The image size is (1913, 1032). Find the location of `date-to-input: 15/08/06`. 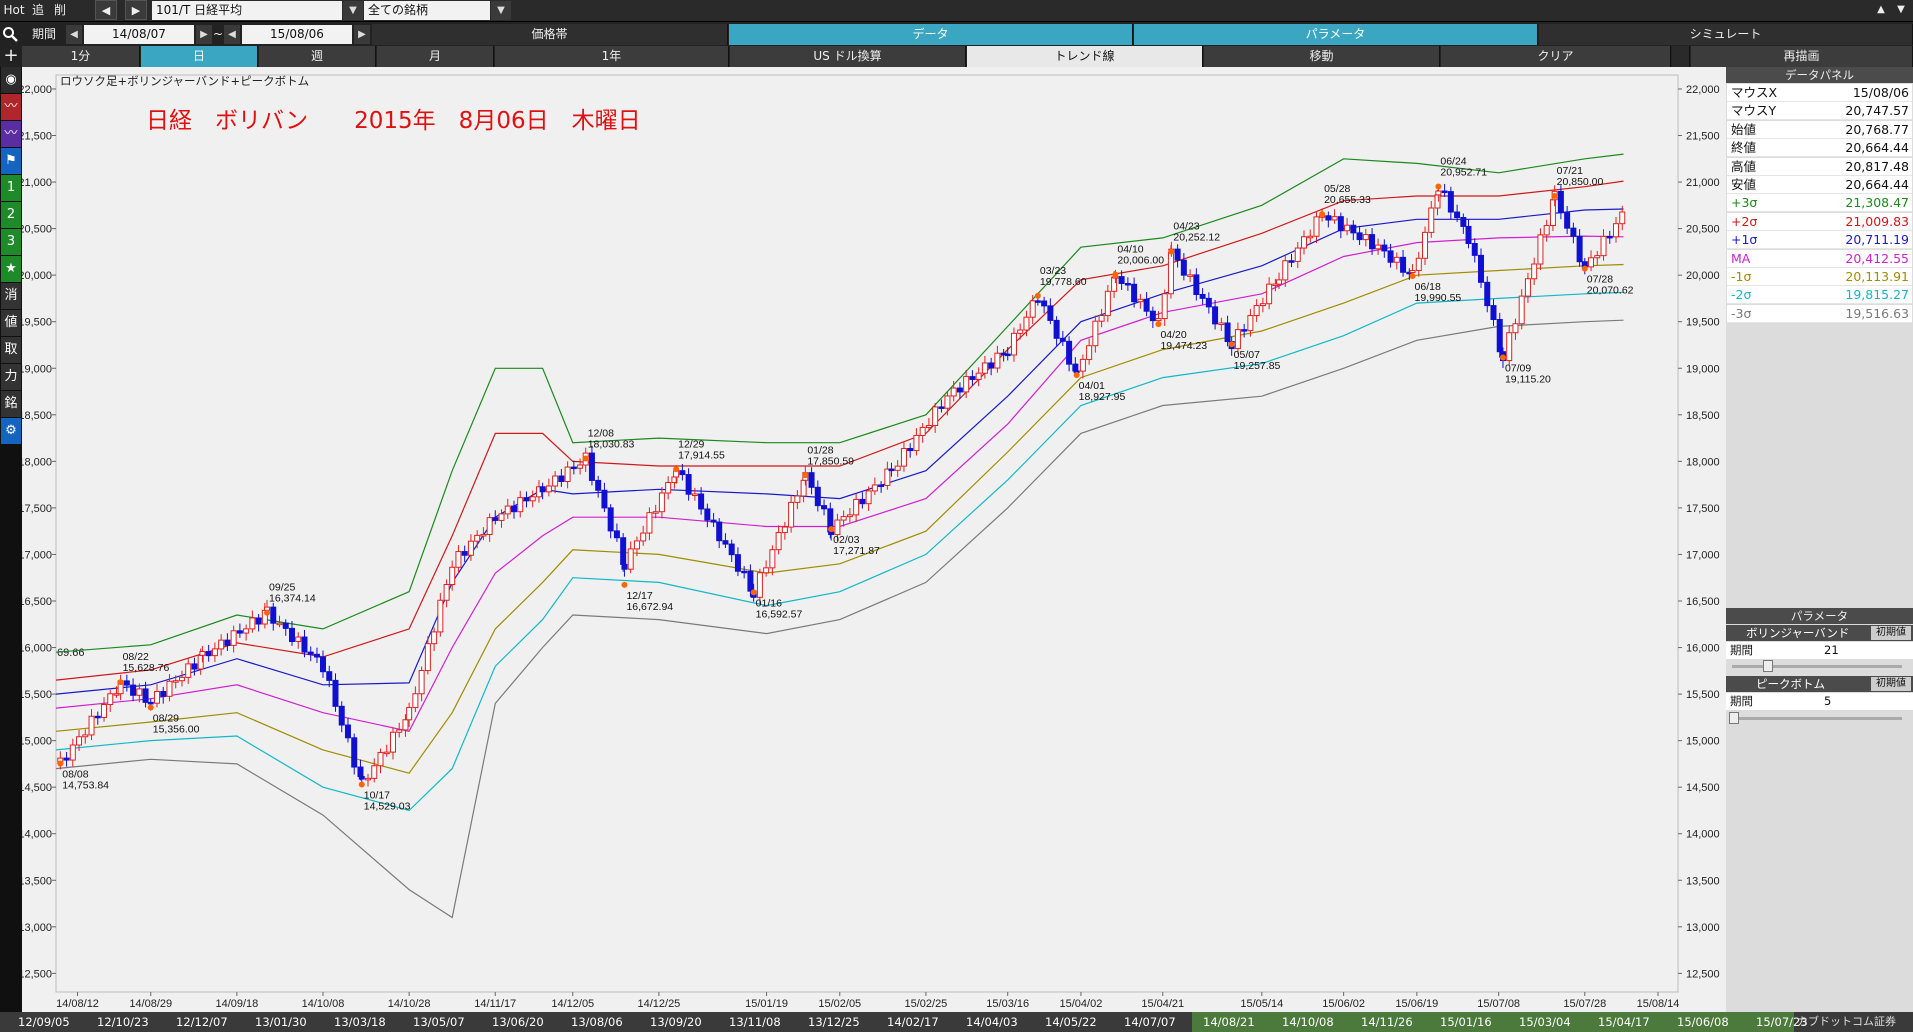

date-to-input: 15/08/06 is located at coordinates (297, 34).